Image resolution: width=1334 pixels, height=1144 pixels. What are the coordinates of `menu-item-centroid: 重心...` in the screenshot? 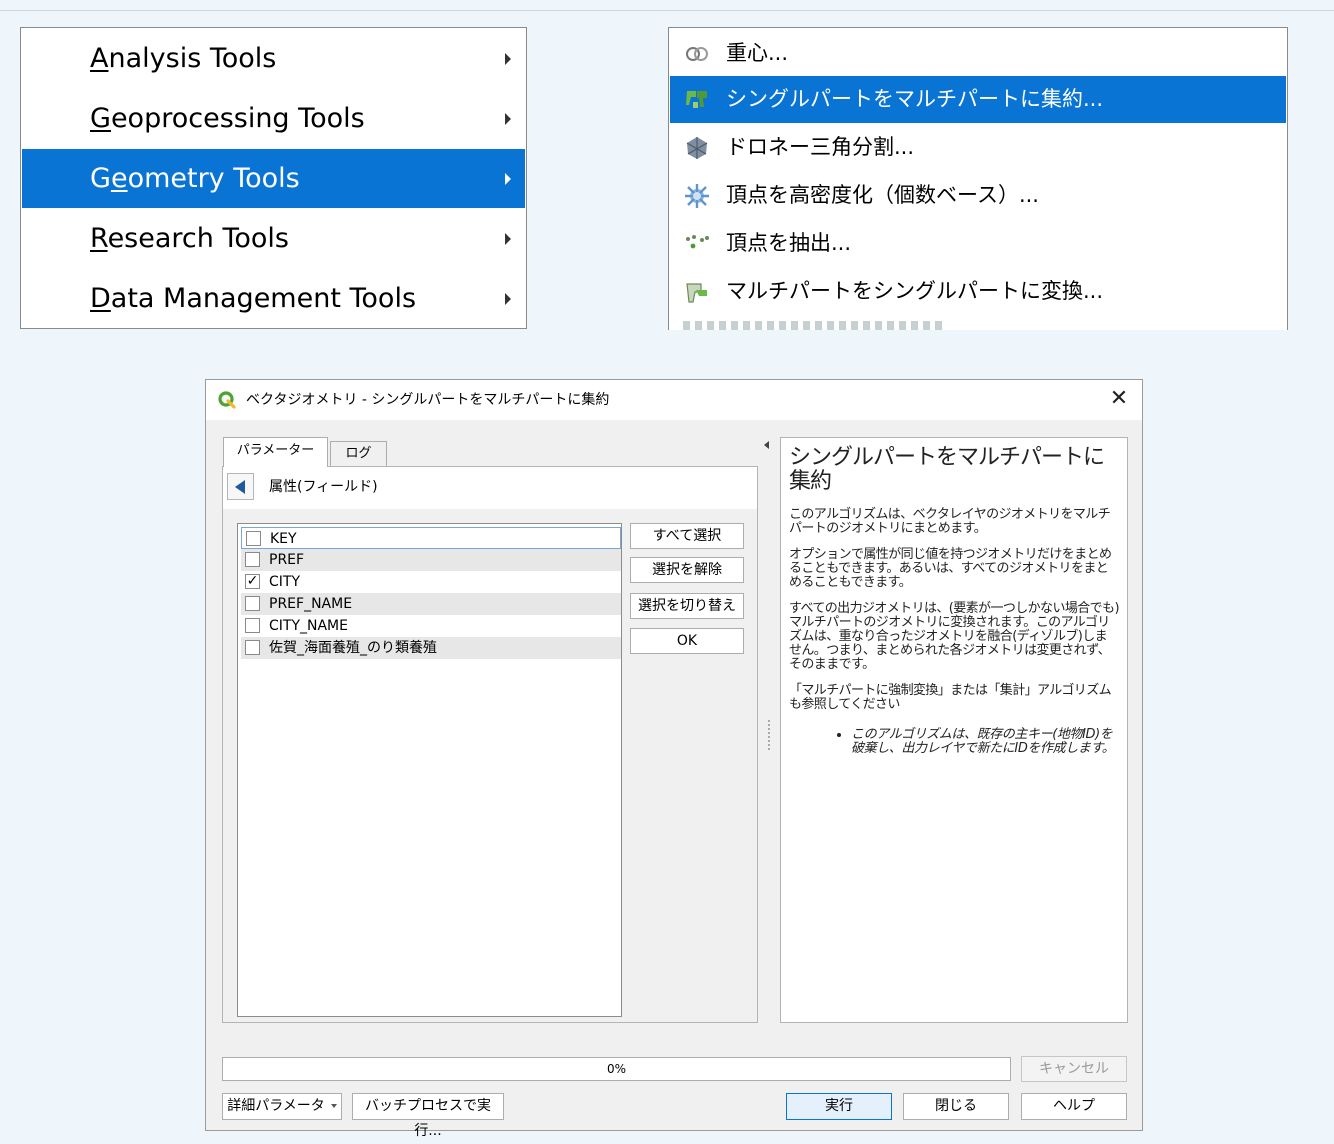 It's located at (978, 53).